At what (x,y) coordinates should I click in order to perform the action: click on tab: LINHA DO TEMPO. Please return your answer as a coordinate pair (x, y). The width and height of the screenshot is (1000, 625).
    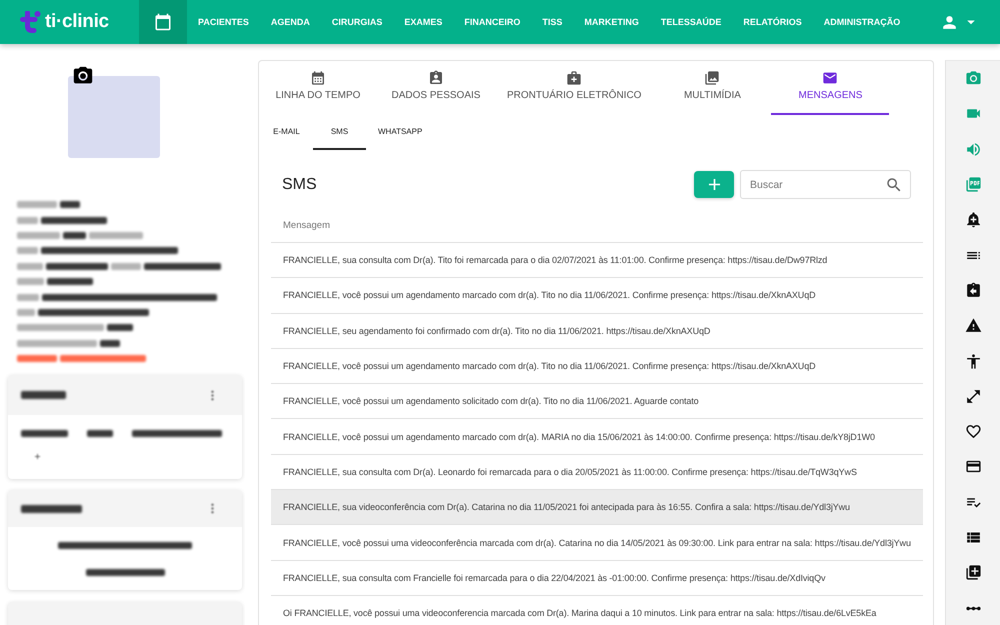
    Looking at the image, I should click on (318, 88).